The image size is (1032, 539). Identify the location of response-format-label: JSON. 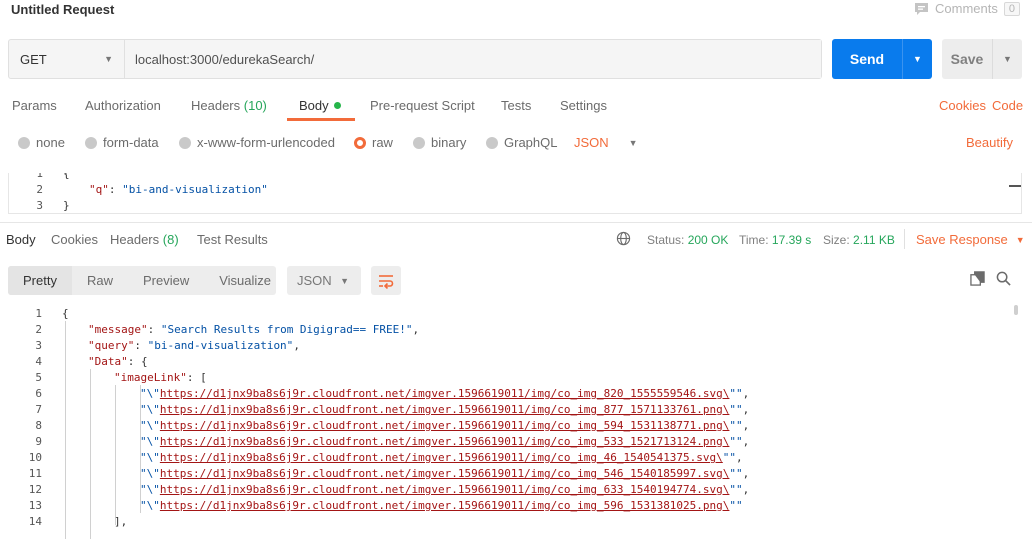
(314, 280).